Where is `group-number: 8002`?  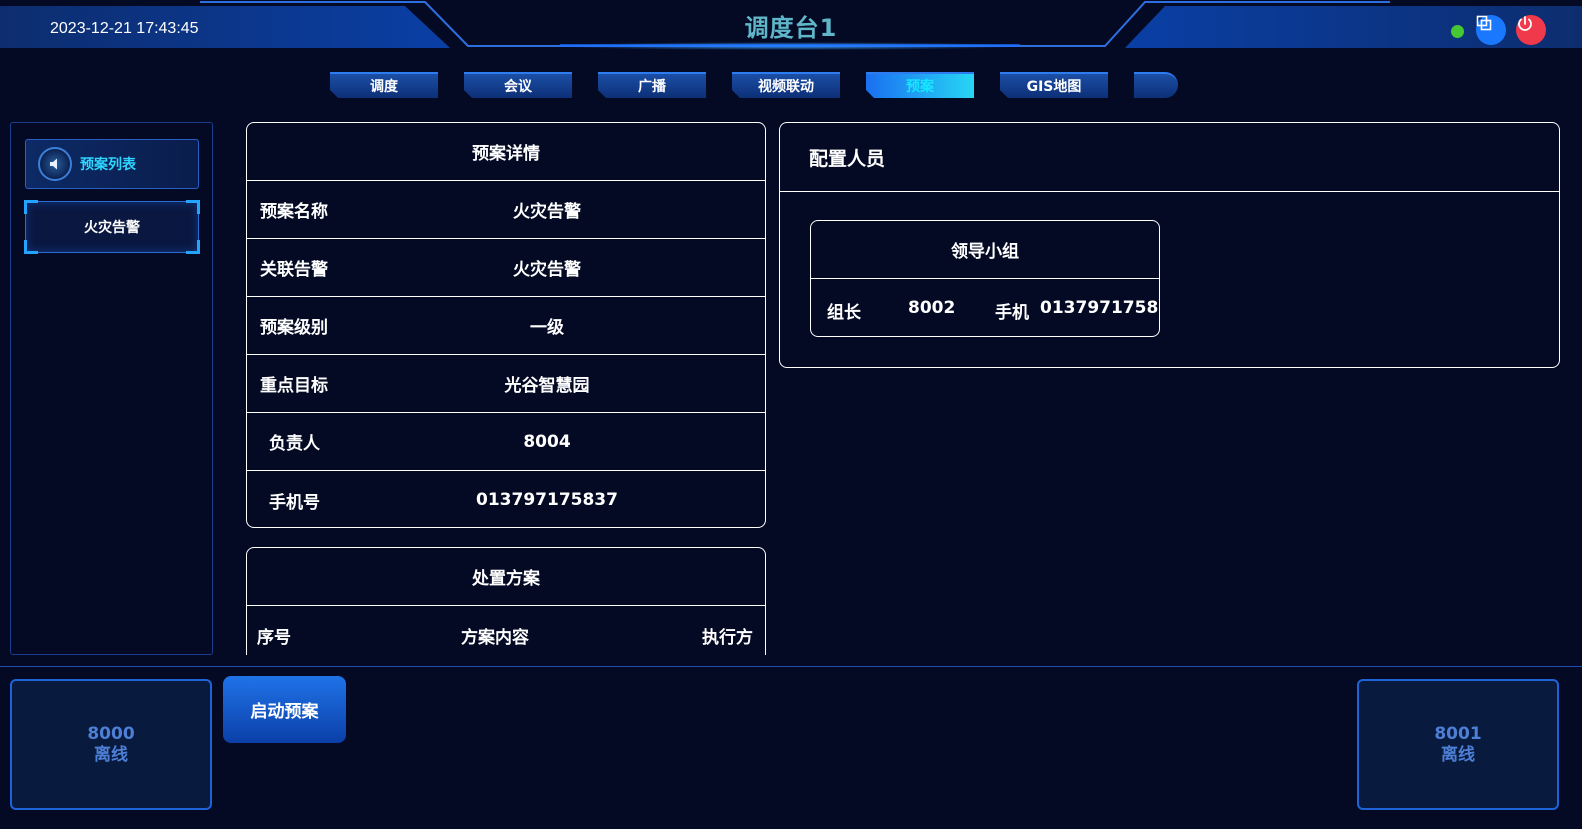 group-number: 8002 is located at coordinates (932, 308).